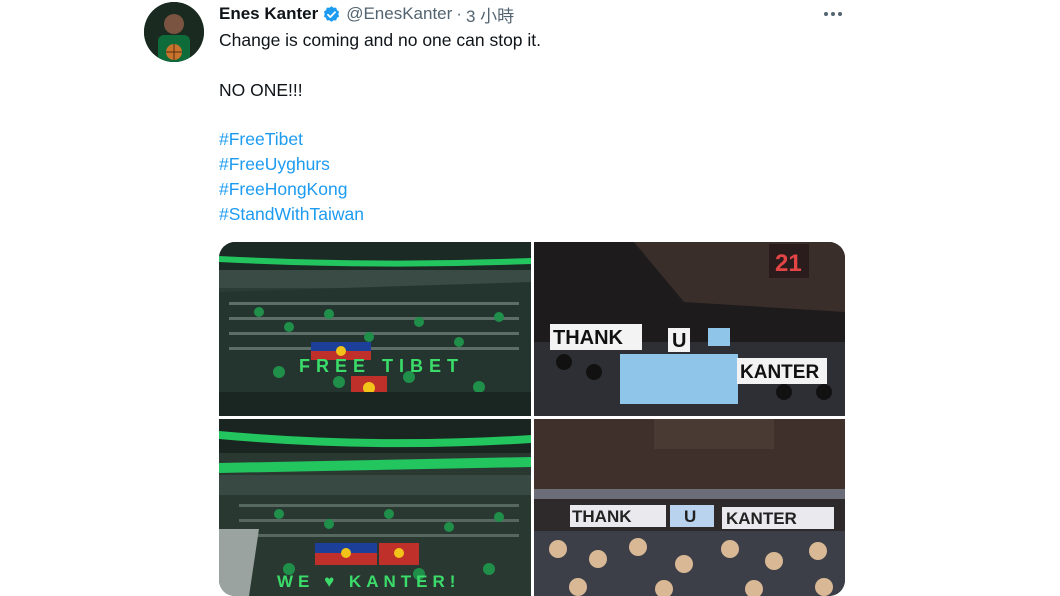 The image size is (1060, 596). Describe the element at coordinates (261, 90) in the screenshot. I see `tweet-text-line-2: NO ONE!!!` at that location.